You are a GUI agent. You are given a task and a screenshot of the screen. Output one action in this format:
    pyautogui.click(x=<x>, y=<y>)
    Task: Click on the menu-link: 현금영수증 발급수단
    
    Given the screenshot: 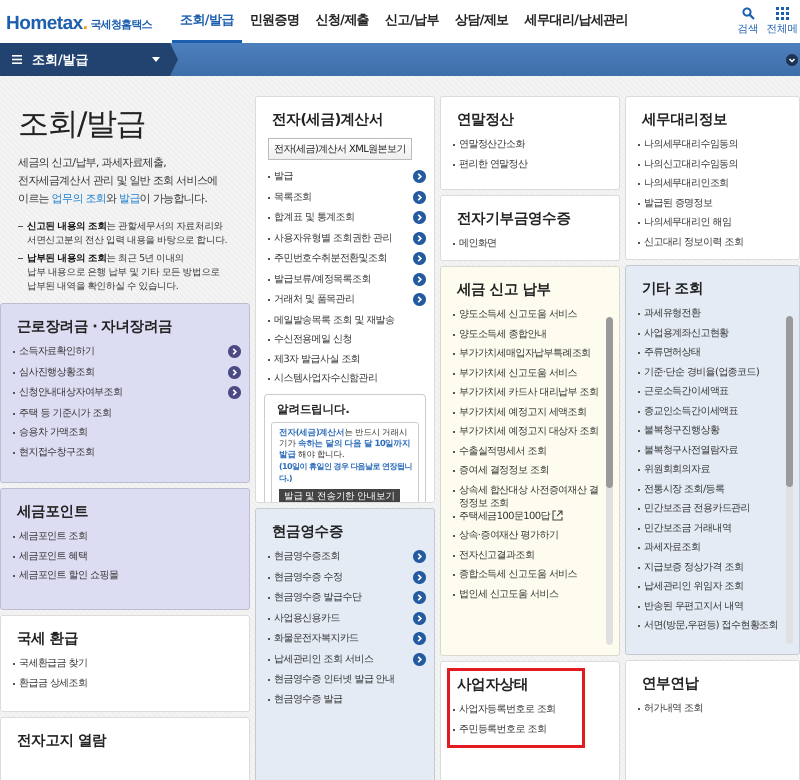 What is the action you would take?
    pyautogui.click(x=341, y=597)
    